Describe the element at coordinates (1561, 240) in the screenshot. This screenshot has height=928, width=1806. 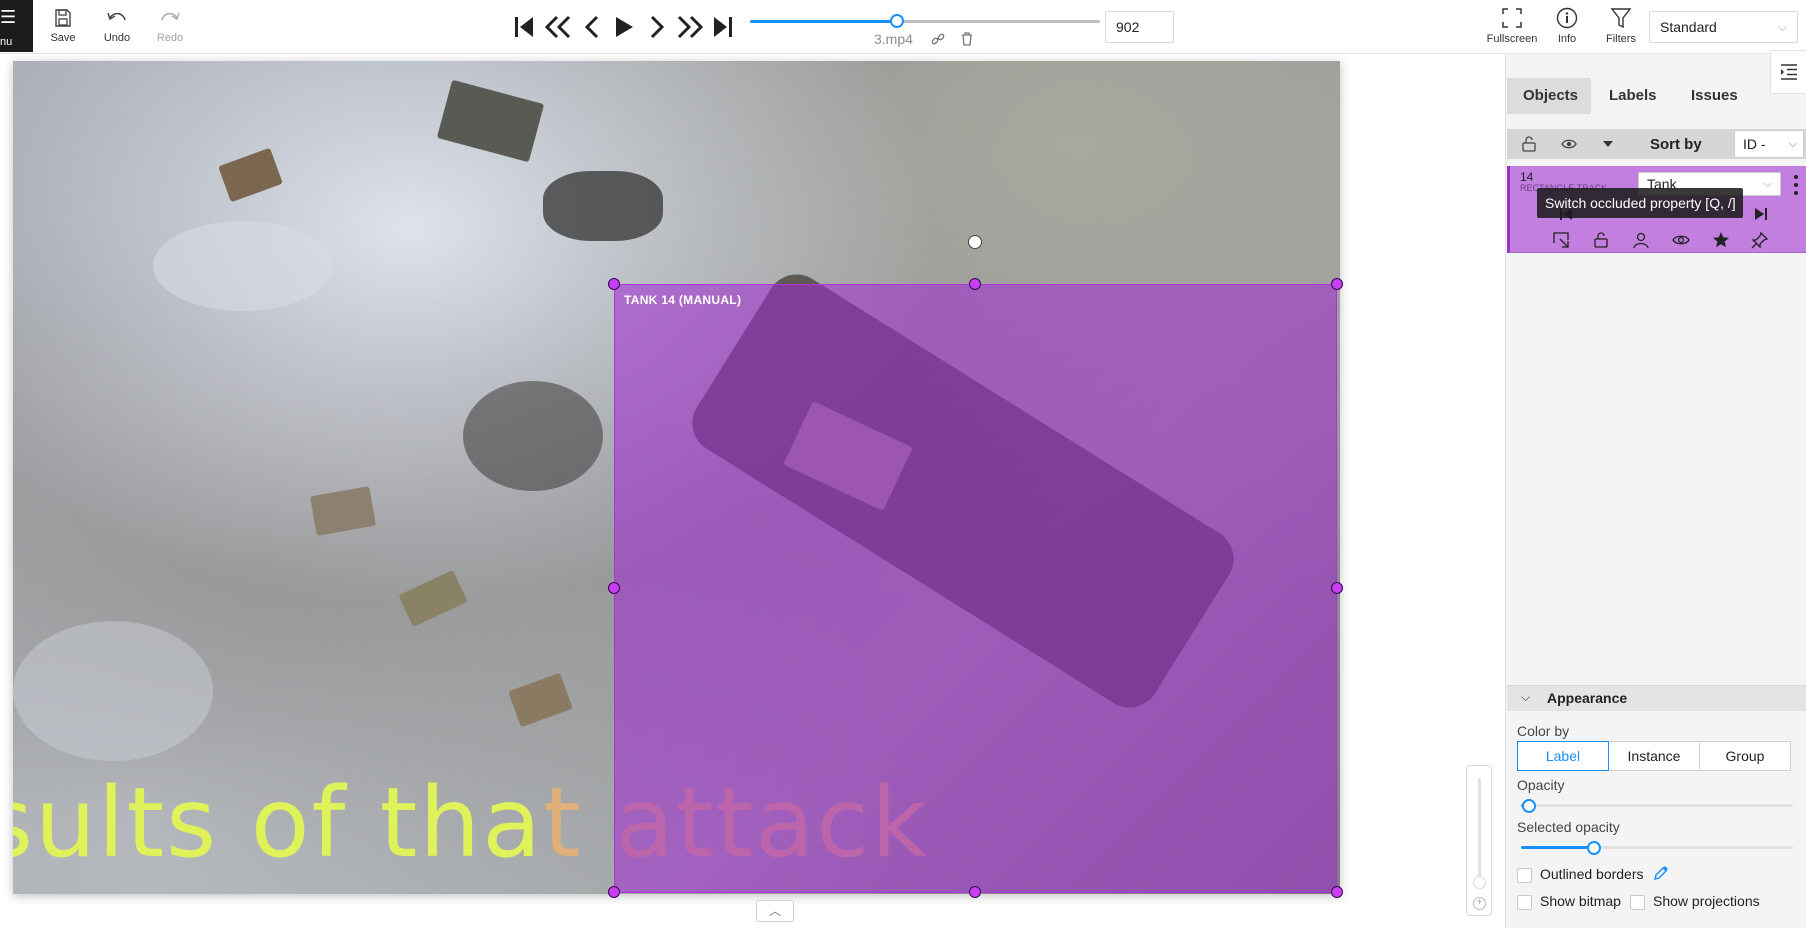
I see `outside-icon` at that location.